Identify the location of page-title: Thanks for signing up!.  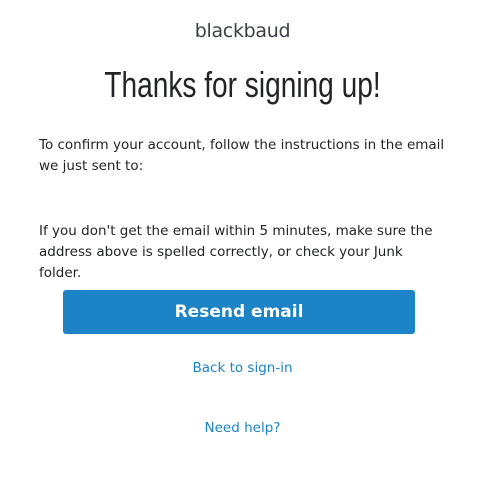
(242, 84).